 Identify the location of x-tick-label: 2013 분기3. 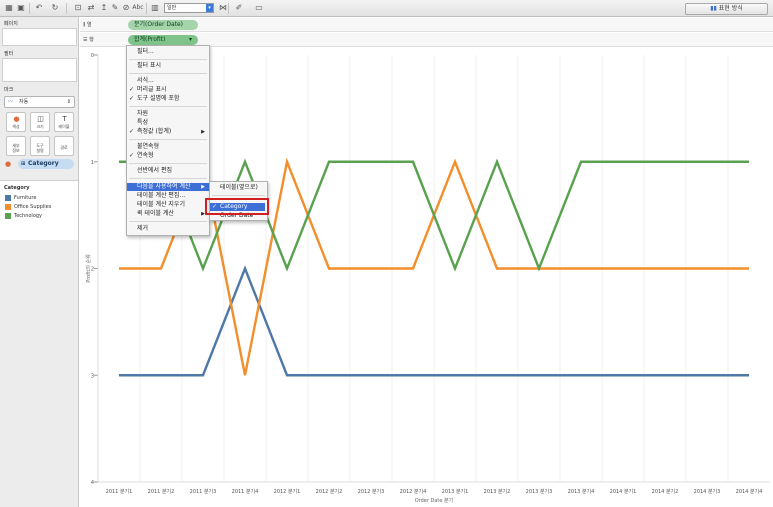
(539, 491).